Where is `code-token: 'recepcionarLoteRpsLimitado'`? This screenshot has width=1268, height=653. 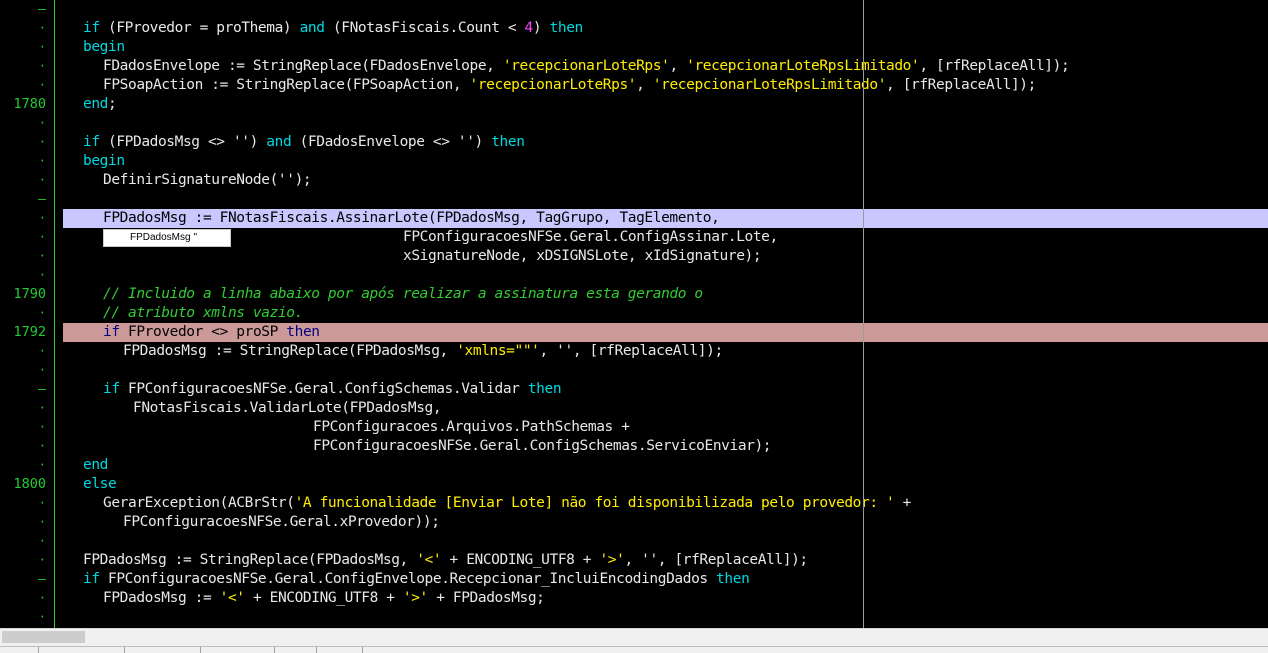 code-token: 'recepcionarLoteRpsLimitado' is located at coordinates (803, 66).